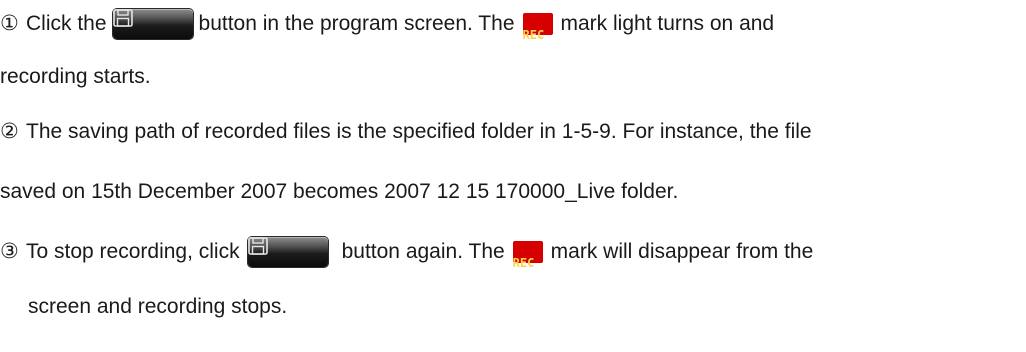  What do you see at coordinates (356, 23) in the screenshot?
I see `step-1-text-after-button: button in the program screen. The` at bounding box center [356, 23].